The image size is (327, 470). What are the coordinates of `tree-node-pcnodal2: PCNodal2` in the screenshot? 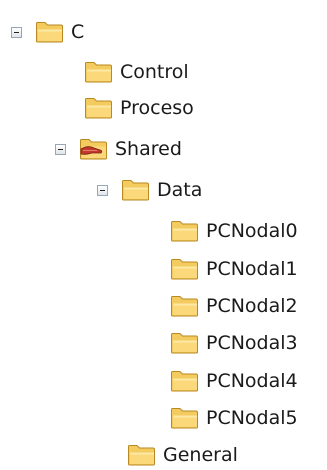 It's located at (234, 306).